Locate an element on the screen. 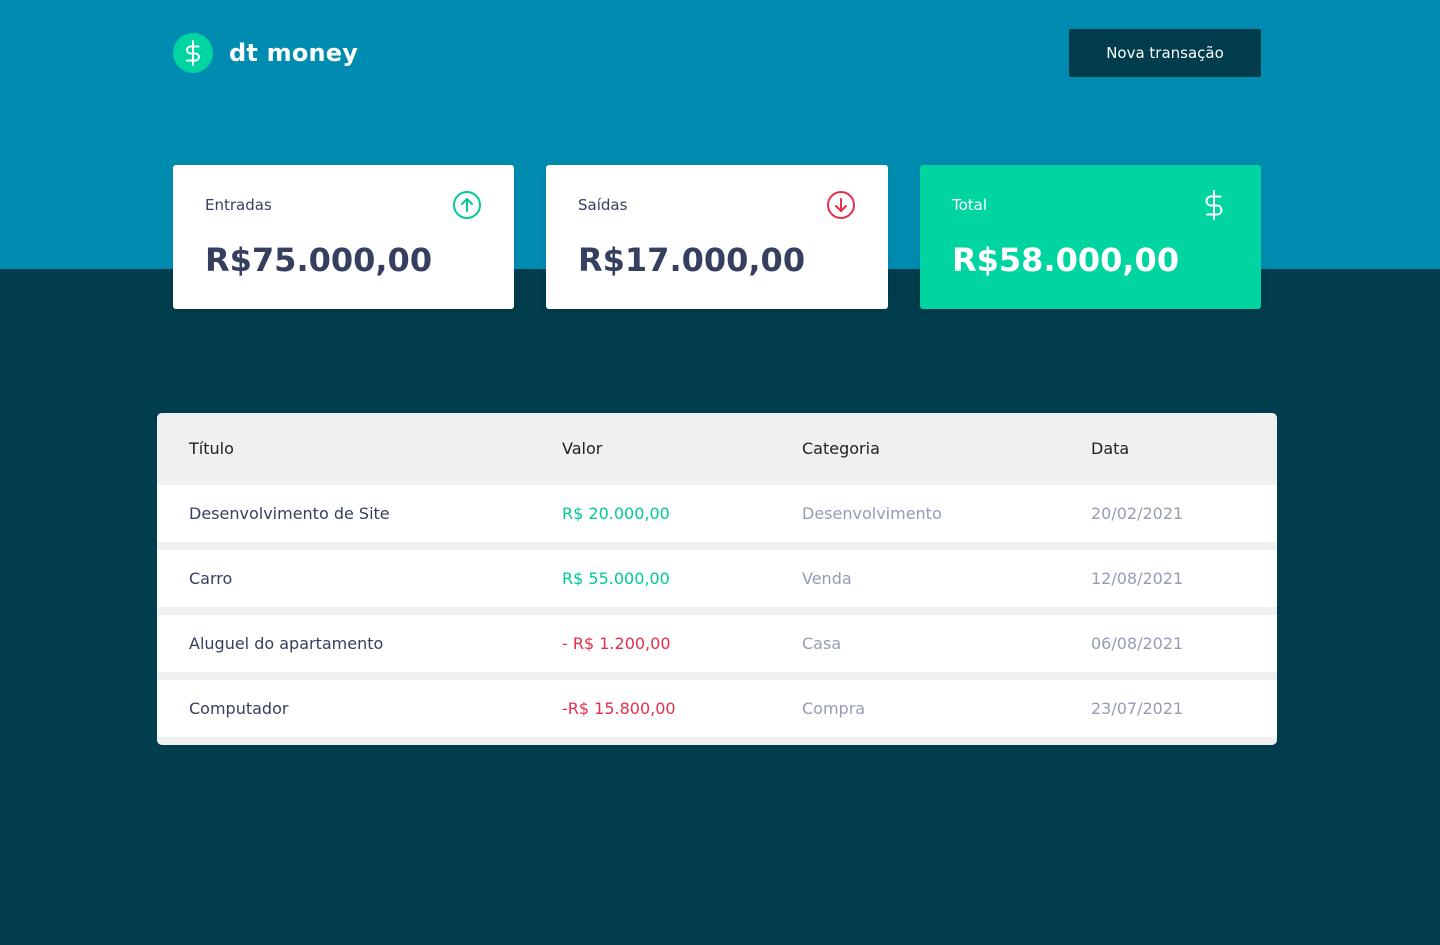 This screenshot has width=1440, height=945. row-title: Aluguel do apartamento is located at coordinates (286, 643).